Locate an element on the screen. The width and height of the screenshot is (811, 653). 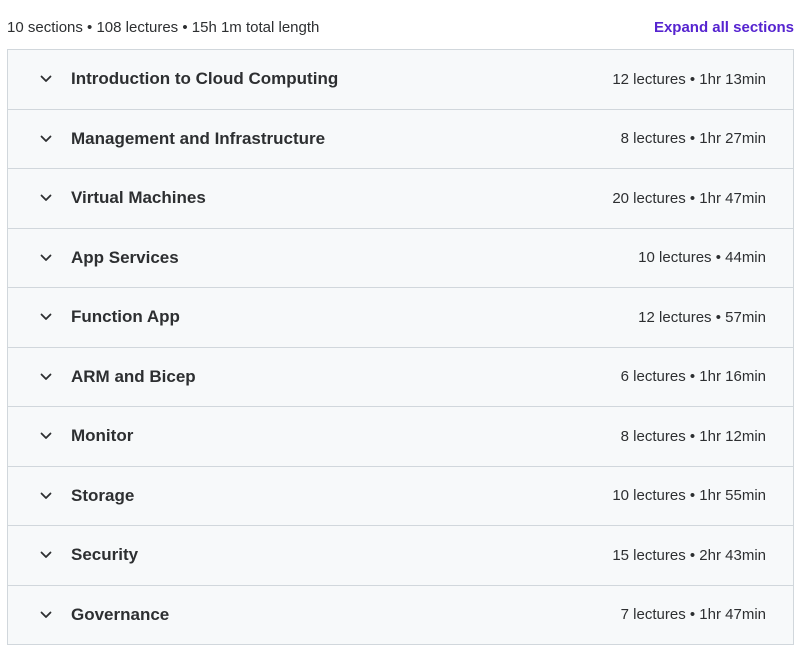
section-lecture-count: 20 lectures • 1hr 47min is located at coordinates (689, 198).